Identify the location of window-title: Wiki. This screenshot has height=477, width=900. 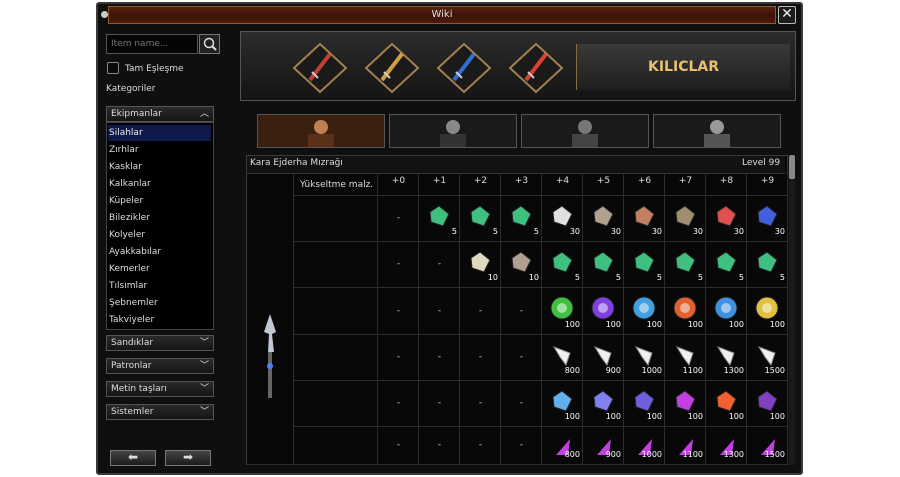
(442, 14).